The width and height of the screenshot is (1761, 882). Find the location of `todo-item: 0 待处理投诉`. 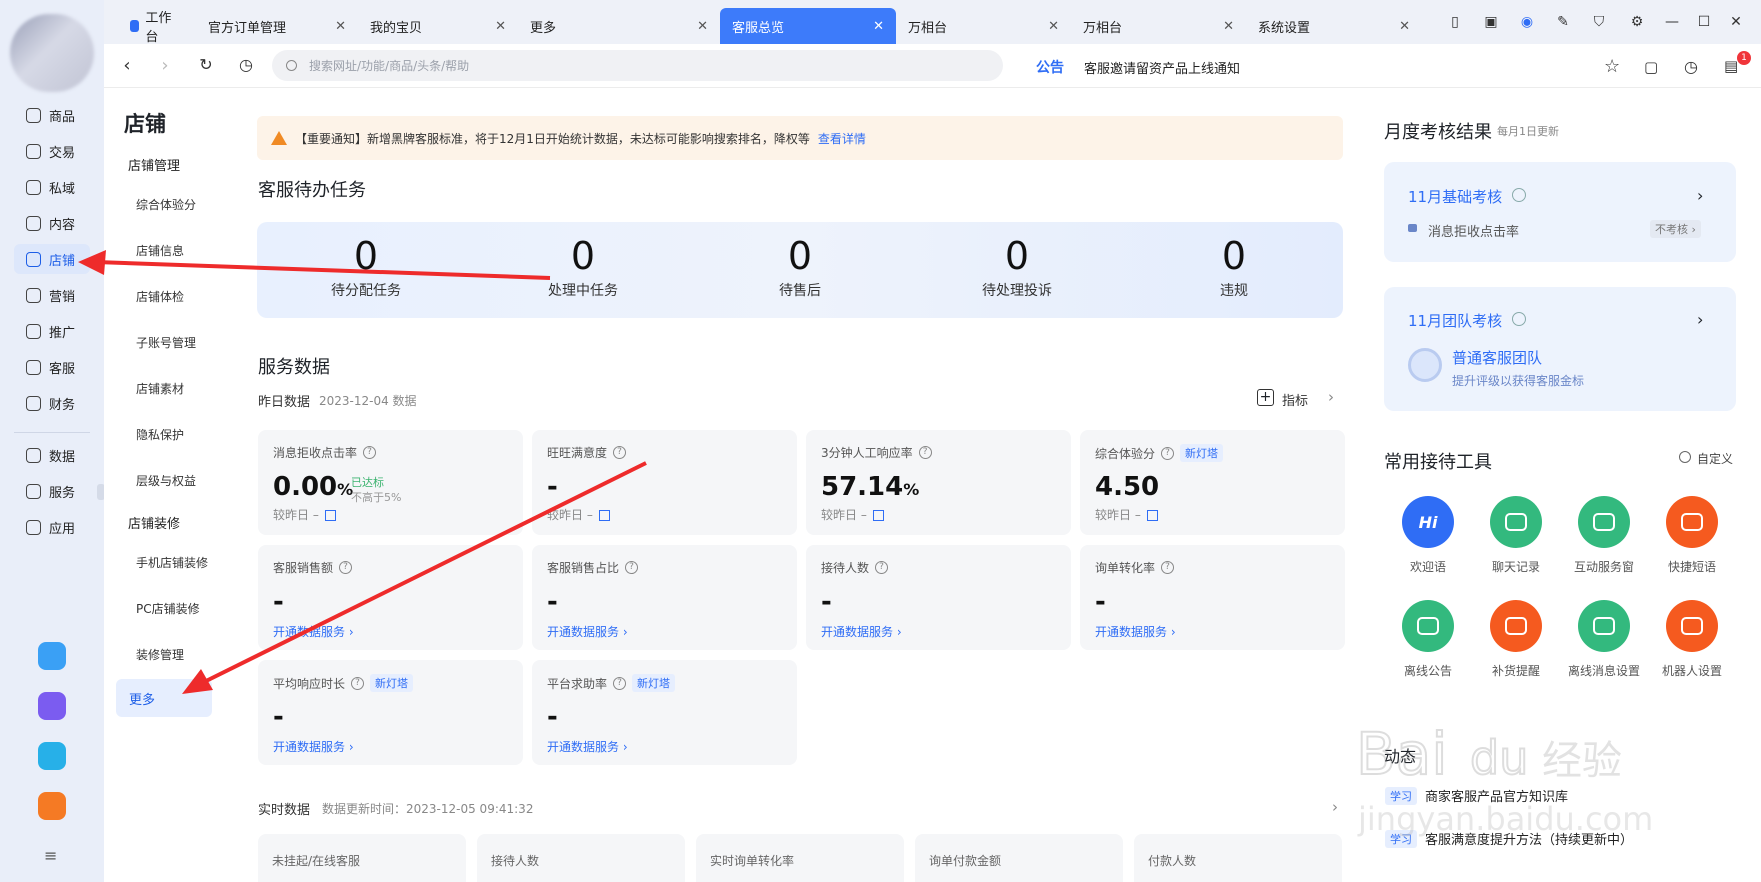

todo-item: 0 待处理投诉 is located at coordinates (1017, 266).